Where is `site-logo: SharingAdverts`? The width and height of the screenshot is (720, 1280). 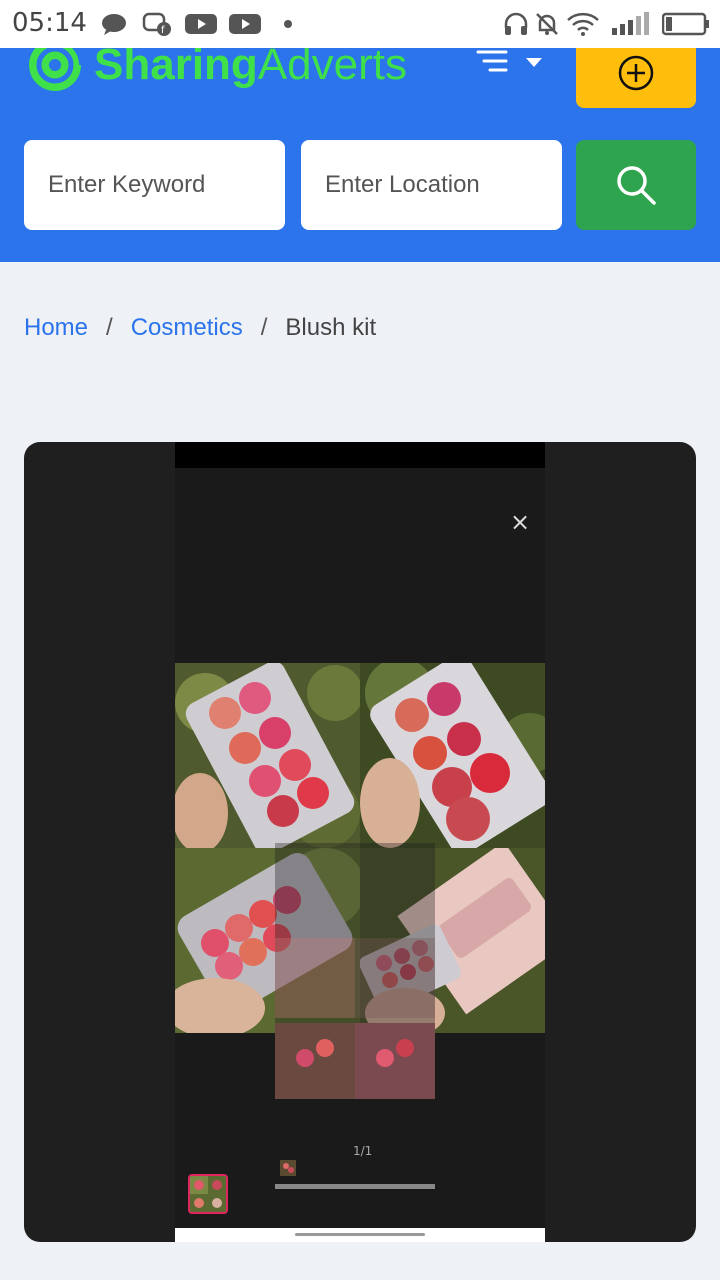 site-logo: SharingAdverts is located at coordinates (216, 75).